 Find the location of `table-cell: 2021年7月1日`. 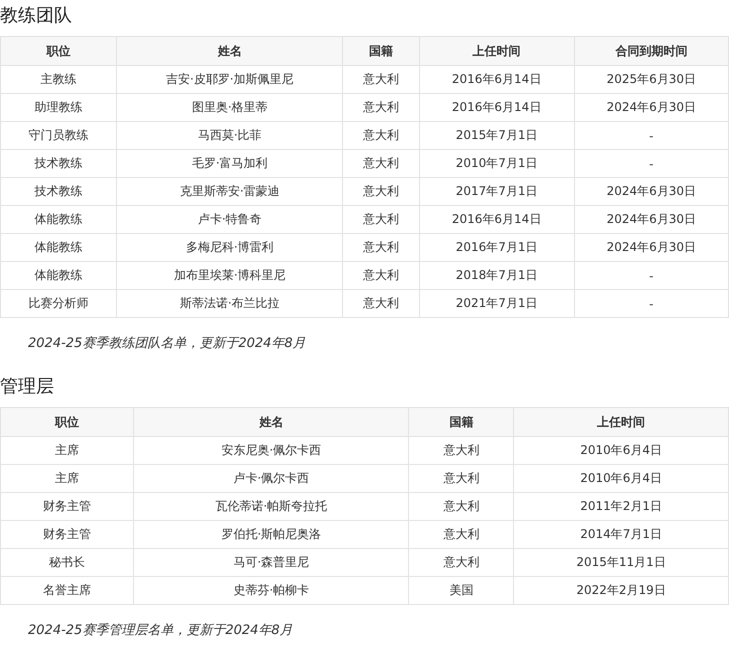

table-cell: 2021年7月1日 is located at coordinates (496, 304).